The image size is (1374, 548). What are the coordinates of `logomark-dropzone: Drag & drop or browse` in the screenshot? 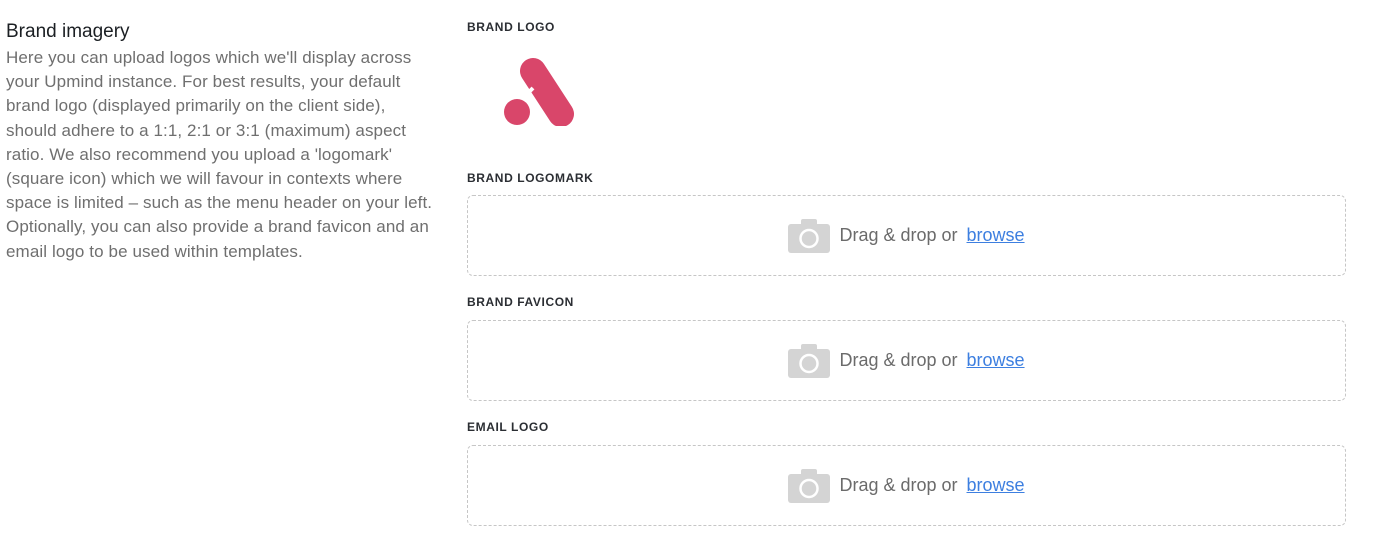 It's located at (906, 235).